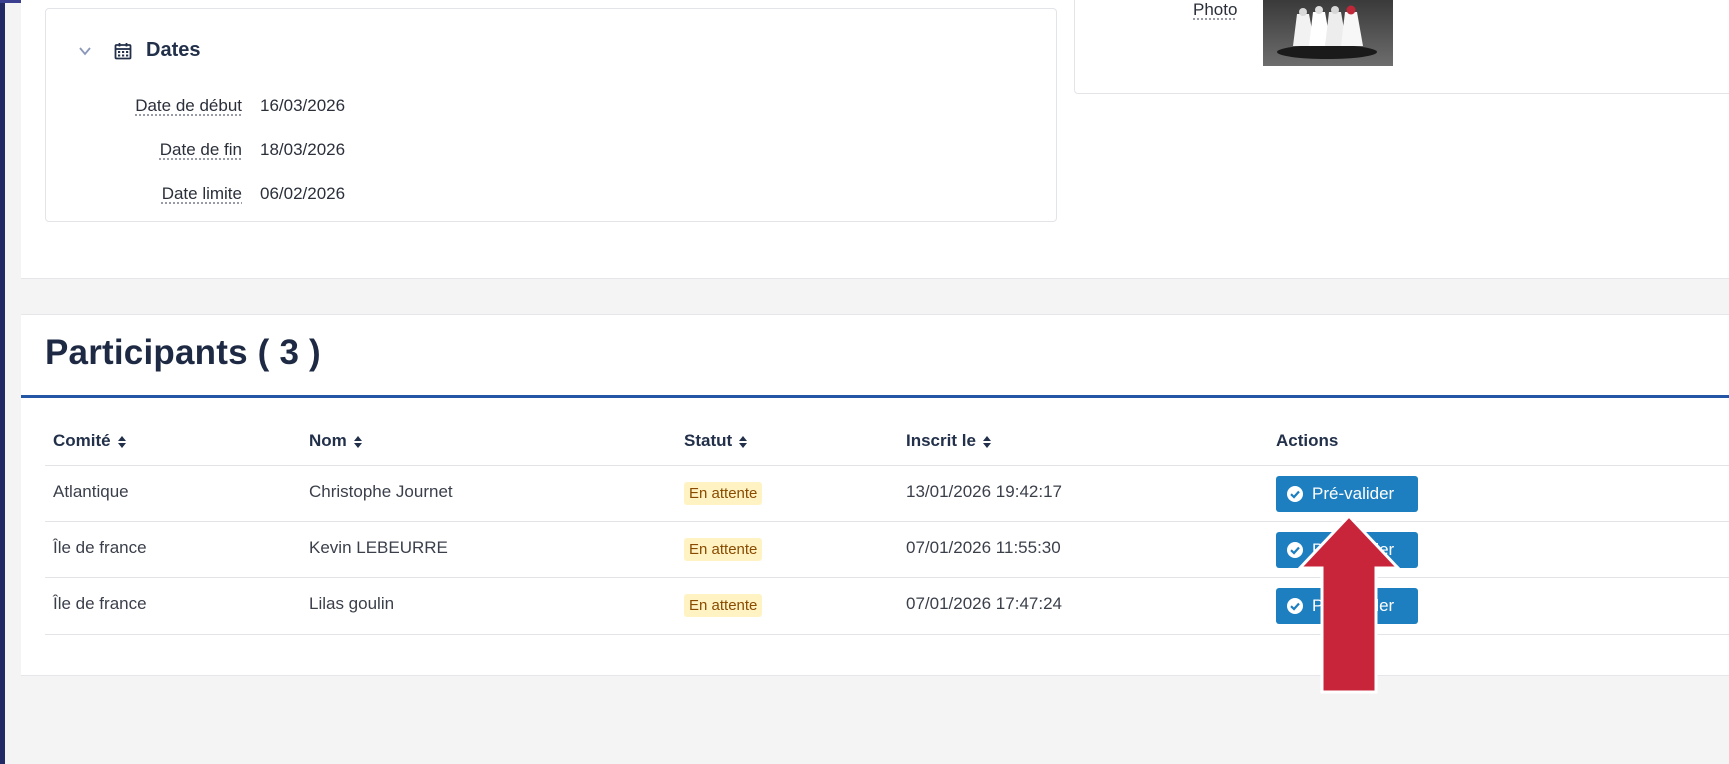 This screenshot has width=1729, height=764. I want to click on column-header-status: Statut, so click(716, 441).